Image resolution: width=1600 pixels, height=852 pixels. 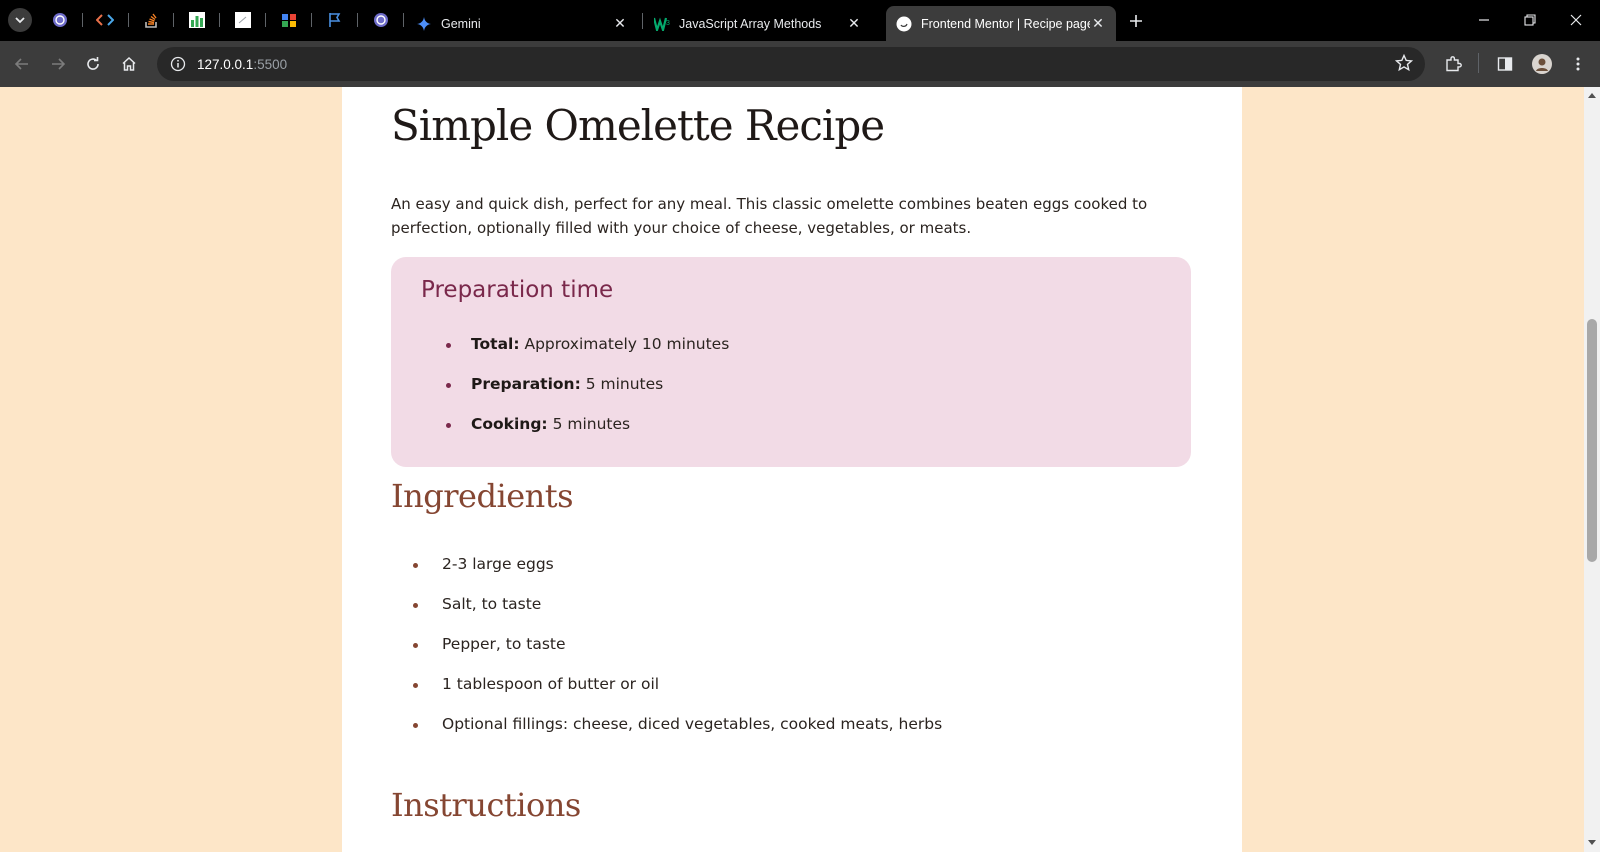 I want to click on stackoverflow-icon, so click(x=151, y=20).